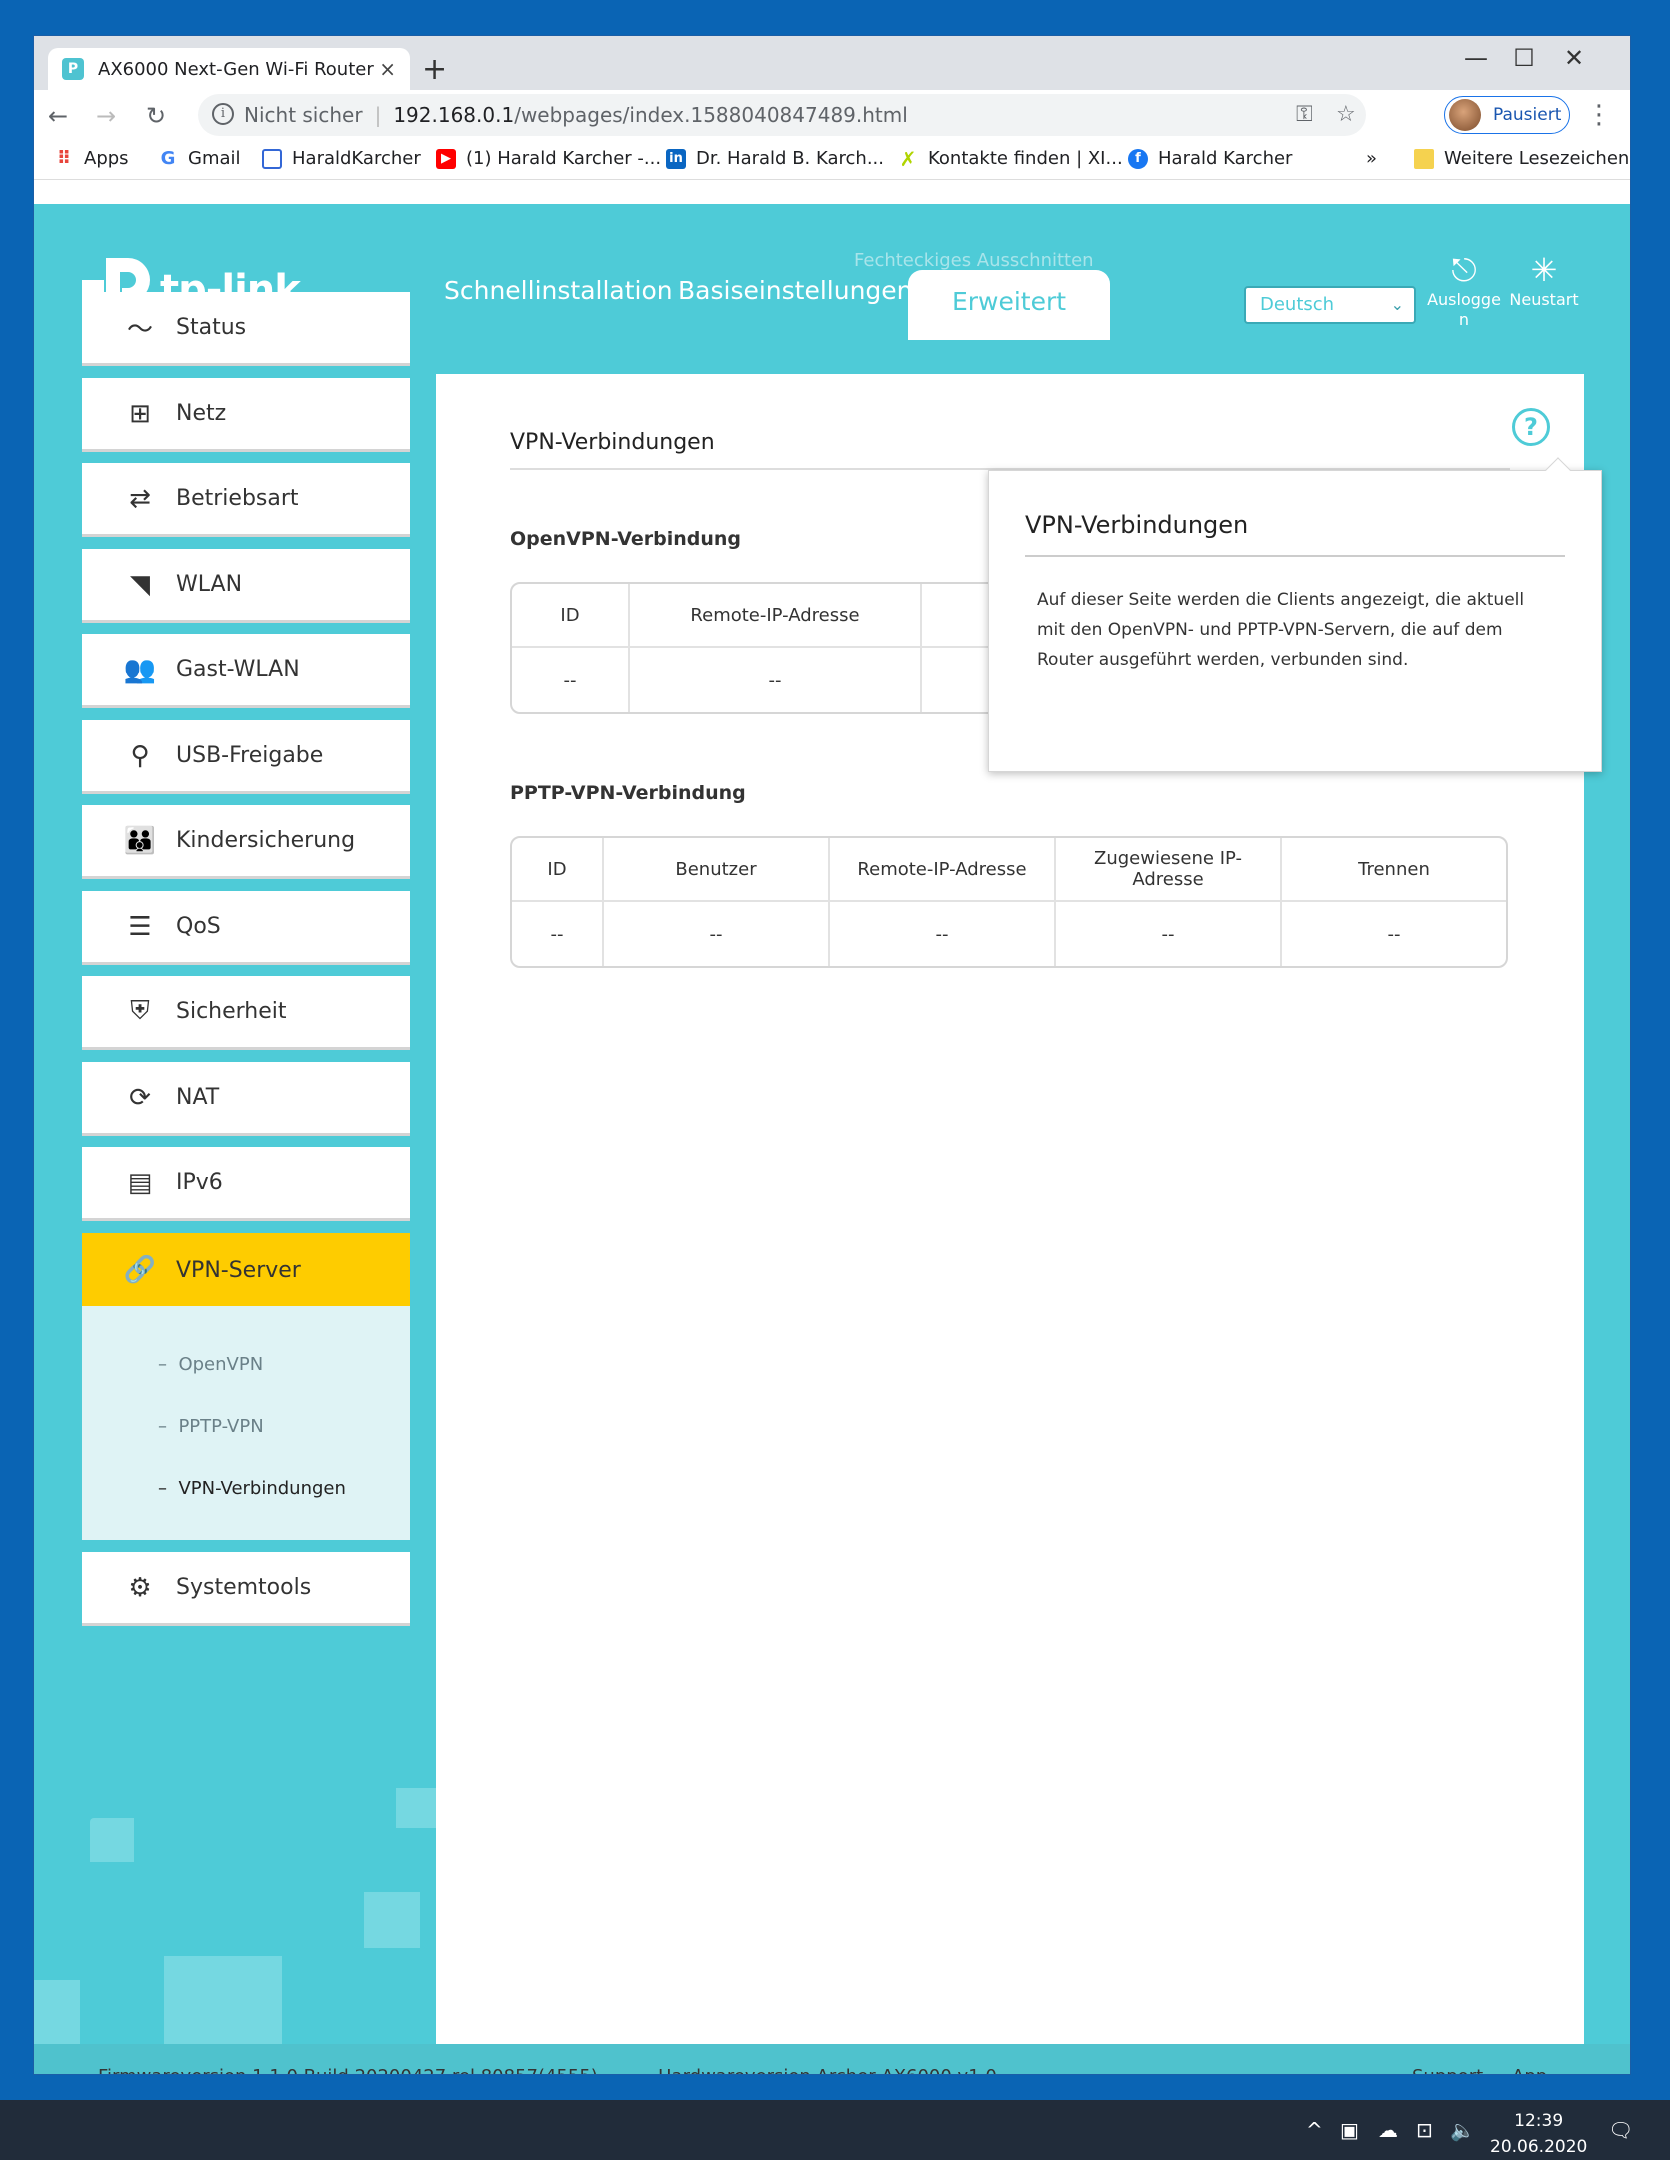  Describe the element at coordinates (1529, 2070) in the screenshot. I see `app-link: App` at that location.